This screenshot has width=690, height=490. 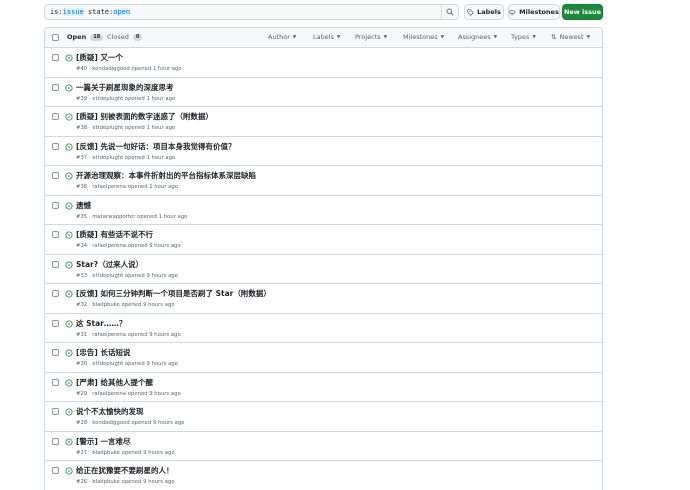 I want to click on issue-meta: #32 · bladpbuke opened 9 hours ago, so click(x=125, y=305).